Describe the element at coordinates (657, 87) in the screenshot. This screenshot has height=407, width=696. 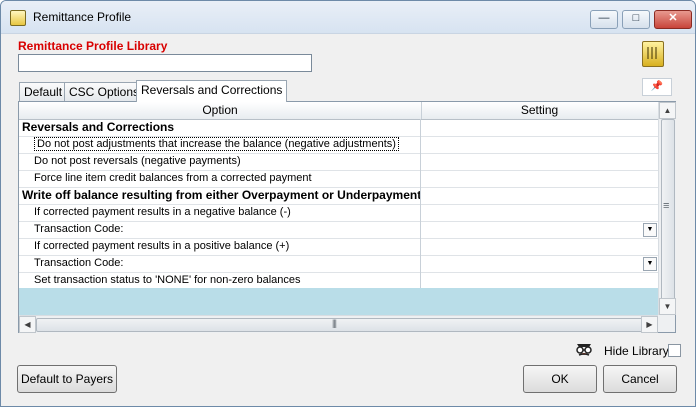
I see `pin-icon: 📌` at that location.